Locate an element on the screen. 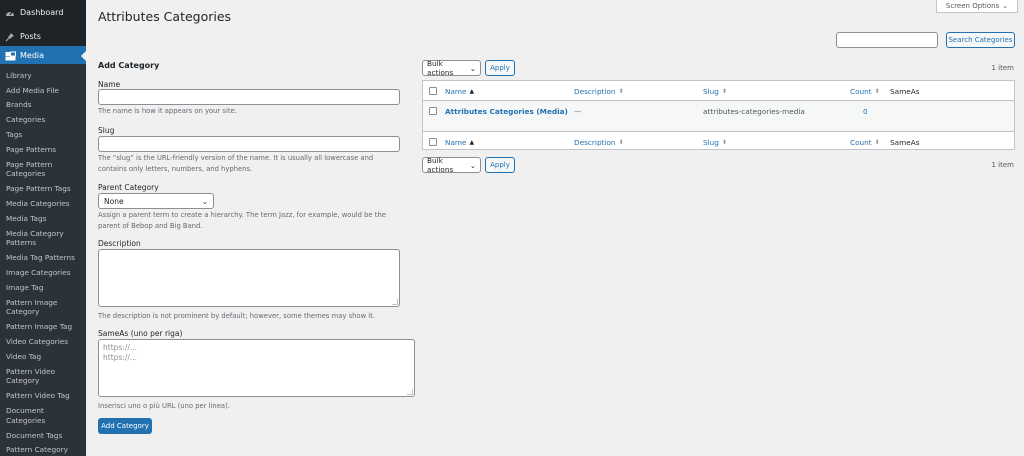 The image size is (1024, 456). parent-category-label: Parent Category is located at coordinates (128, 187).